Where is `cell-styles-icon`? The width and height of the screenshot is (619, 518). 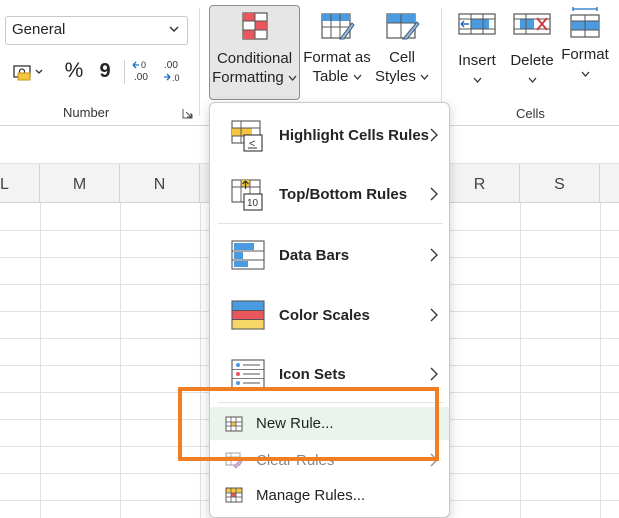 cell-styles-icon is located at coordinates (403, 26).